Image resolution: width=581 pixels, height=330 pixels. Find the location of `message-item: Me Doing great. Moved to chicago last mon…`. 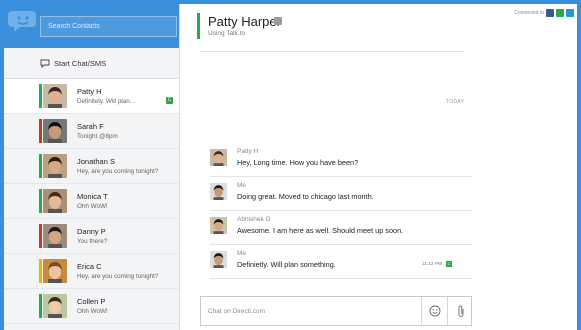

message-item: Me Doing great. Moved to chicago last mon… is located at coordinates (341, 194).